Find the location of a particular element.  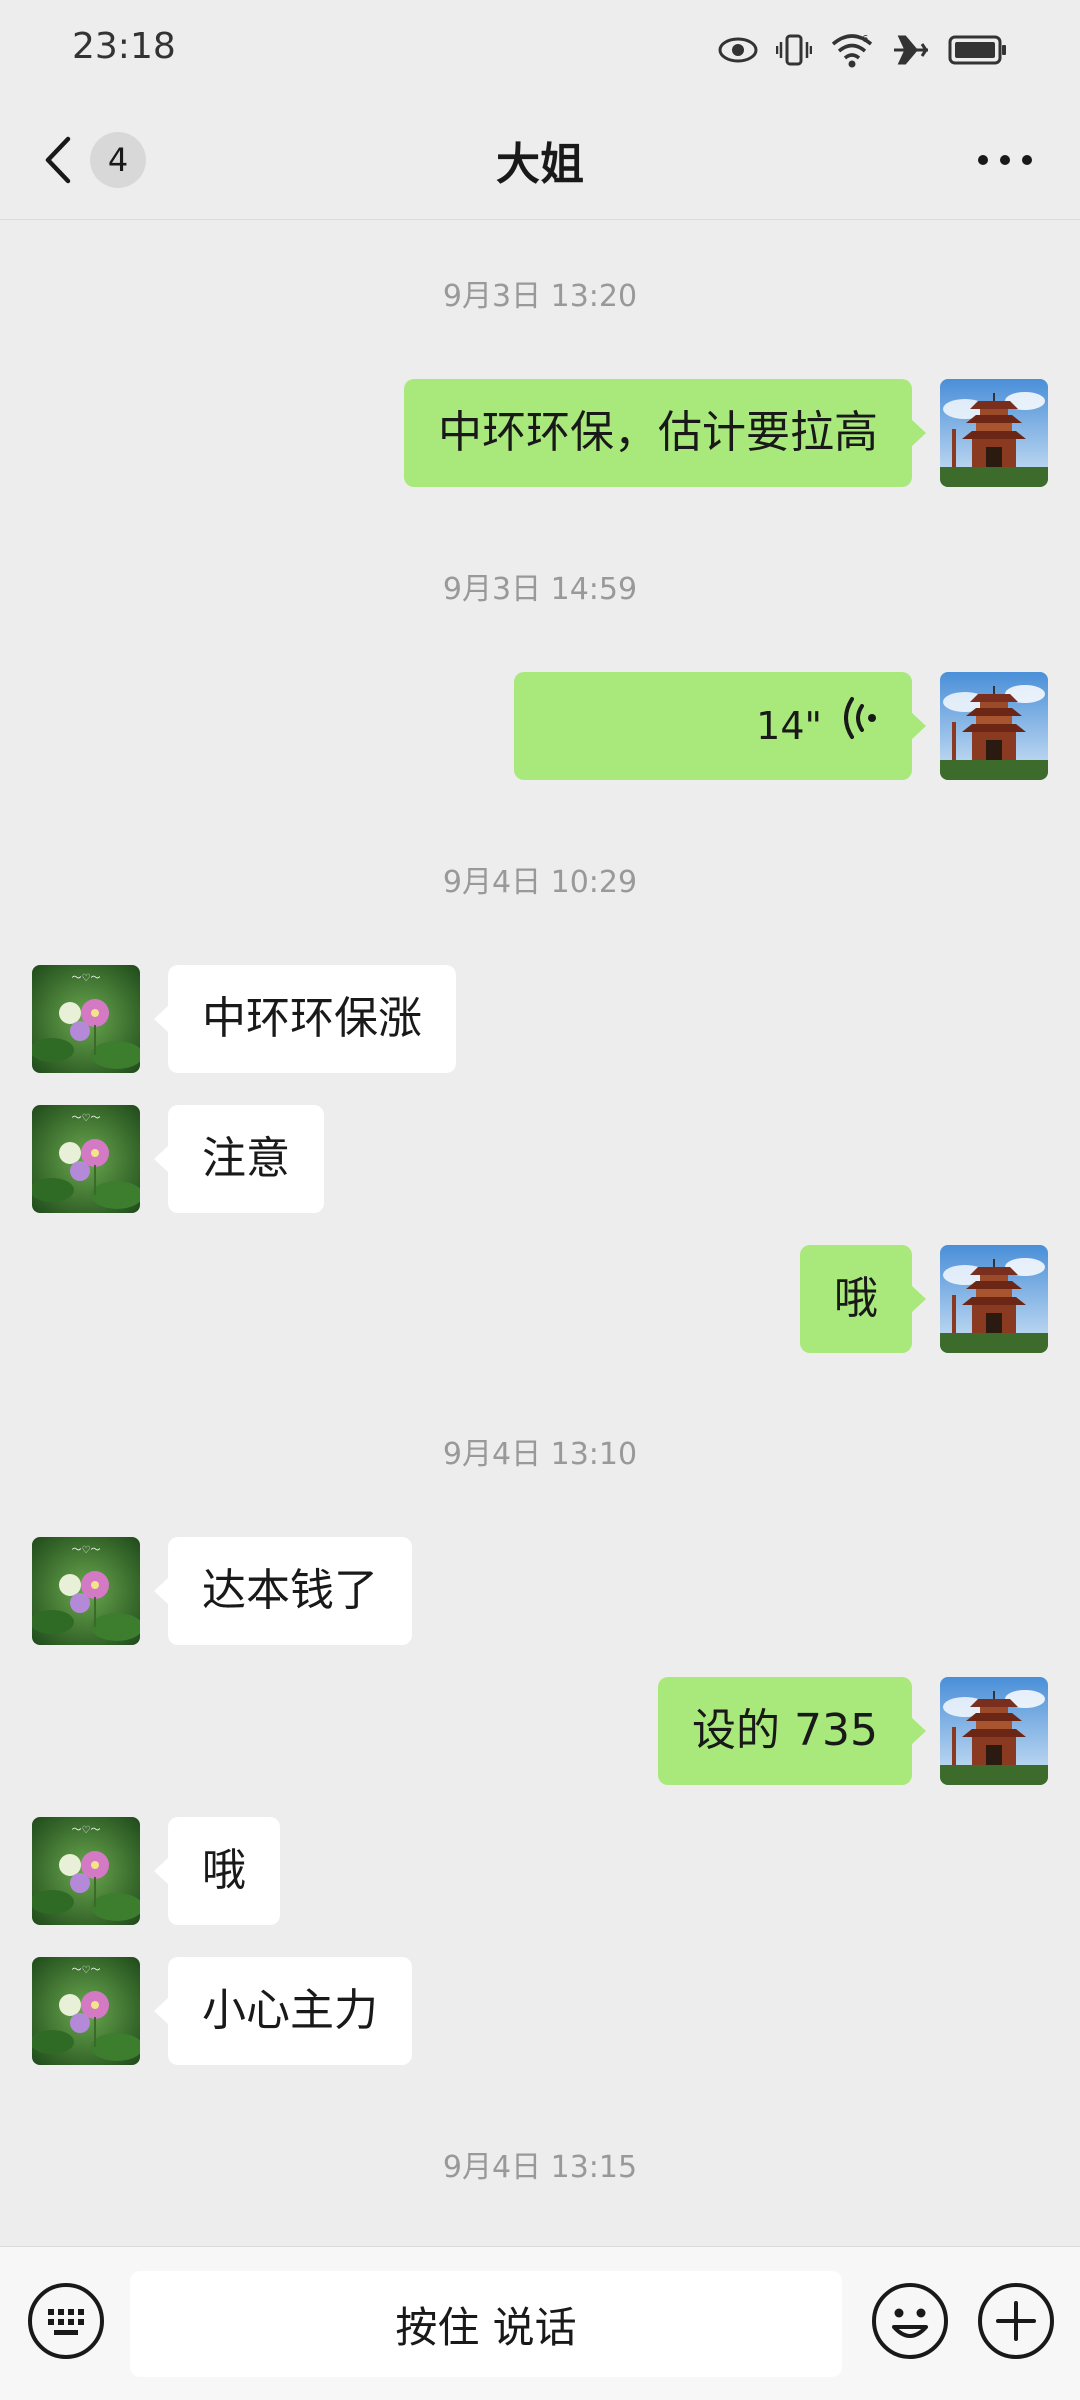

message-bubble-other: 达本钱了 is located at coordinates (283, 1591).